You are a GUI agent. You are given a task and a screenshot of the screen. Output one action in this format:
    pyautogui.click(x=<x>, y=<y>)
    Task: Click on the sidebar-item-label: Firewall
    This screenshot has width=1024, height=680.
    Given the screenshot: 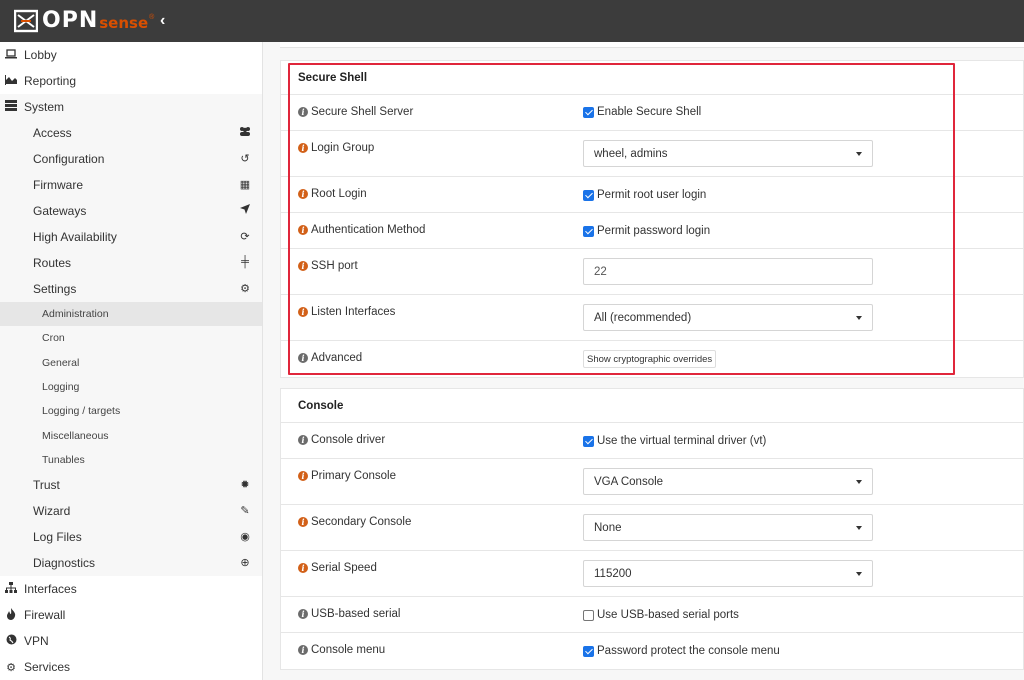 What is the action you would take?
    pyautogui.click(x=45, y=615)
    